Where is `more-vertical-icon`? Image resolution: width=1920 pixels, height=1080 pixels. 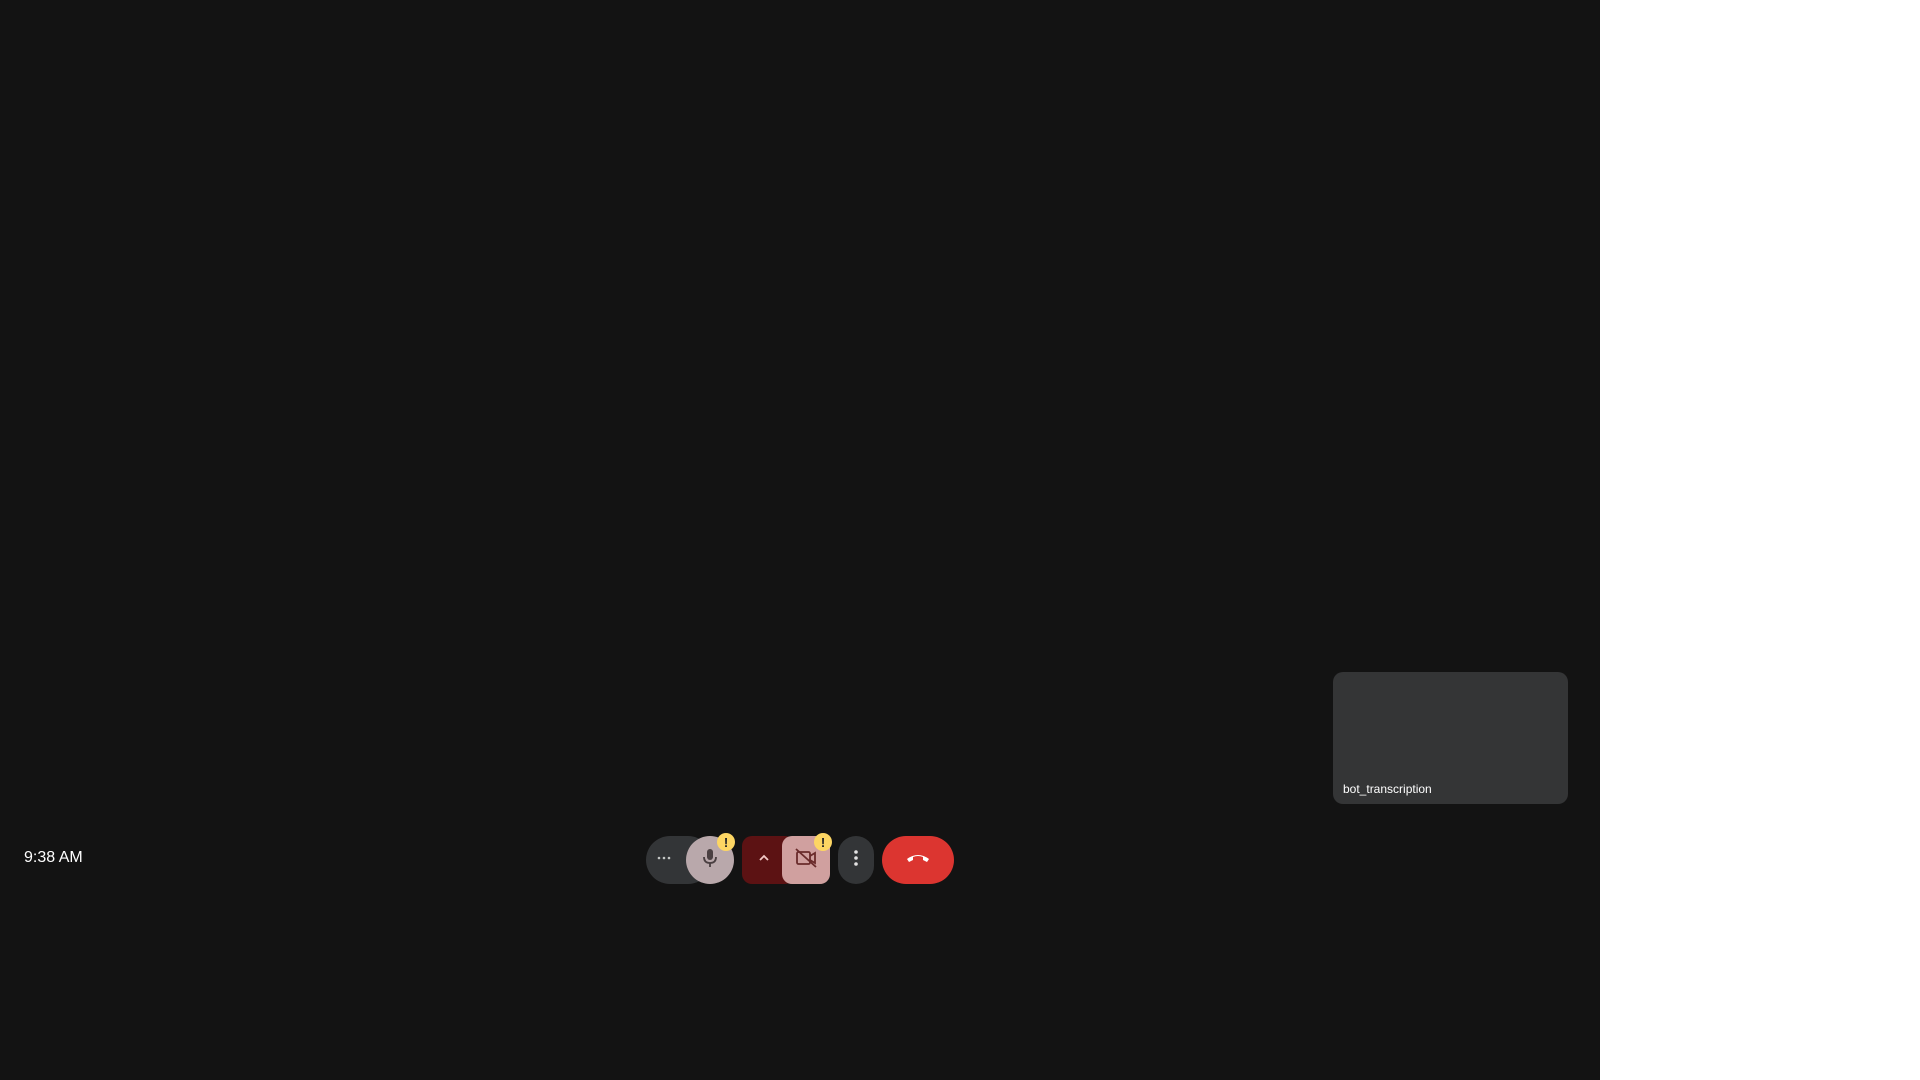 more-vertical-icon is located at coordinates (856, 860).